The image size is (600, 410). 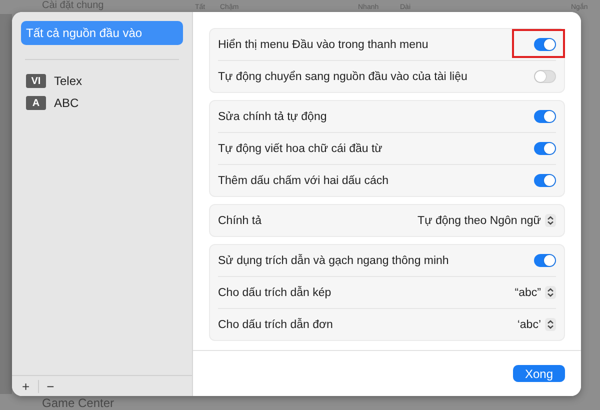 I want to click on sidebar-item: VI Telex, so click(x=102, y=81).